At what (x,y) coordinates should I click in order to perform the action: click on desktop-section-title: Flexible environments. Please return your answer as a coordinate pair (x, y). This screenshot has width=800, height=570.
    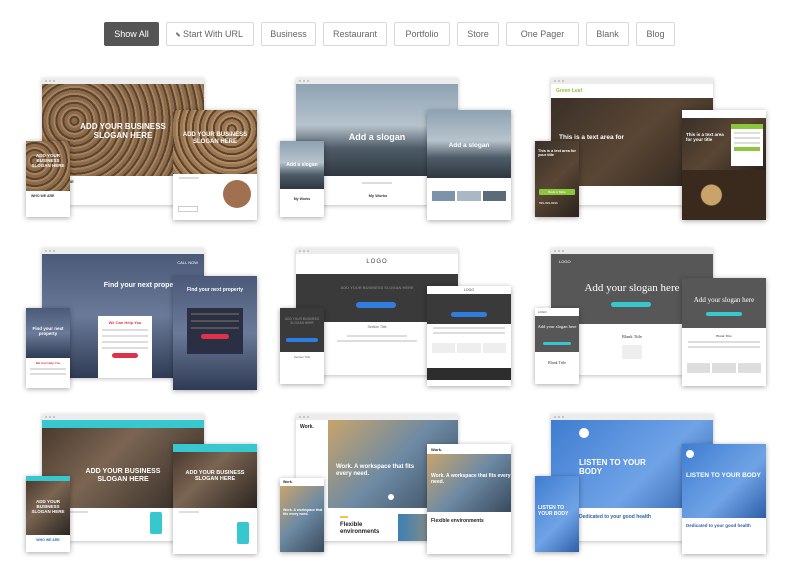
    Looking at the image, I should click on (360, 529).